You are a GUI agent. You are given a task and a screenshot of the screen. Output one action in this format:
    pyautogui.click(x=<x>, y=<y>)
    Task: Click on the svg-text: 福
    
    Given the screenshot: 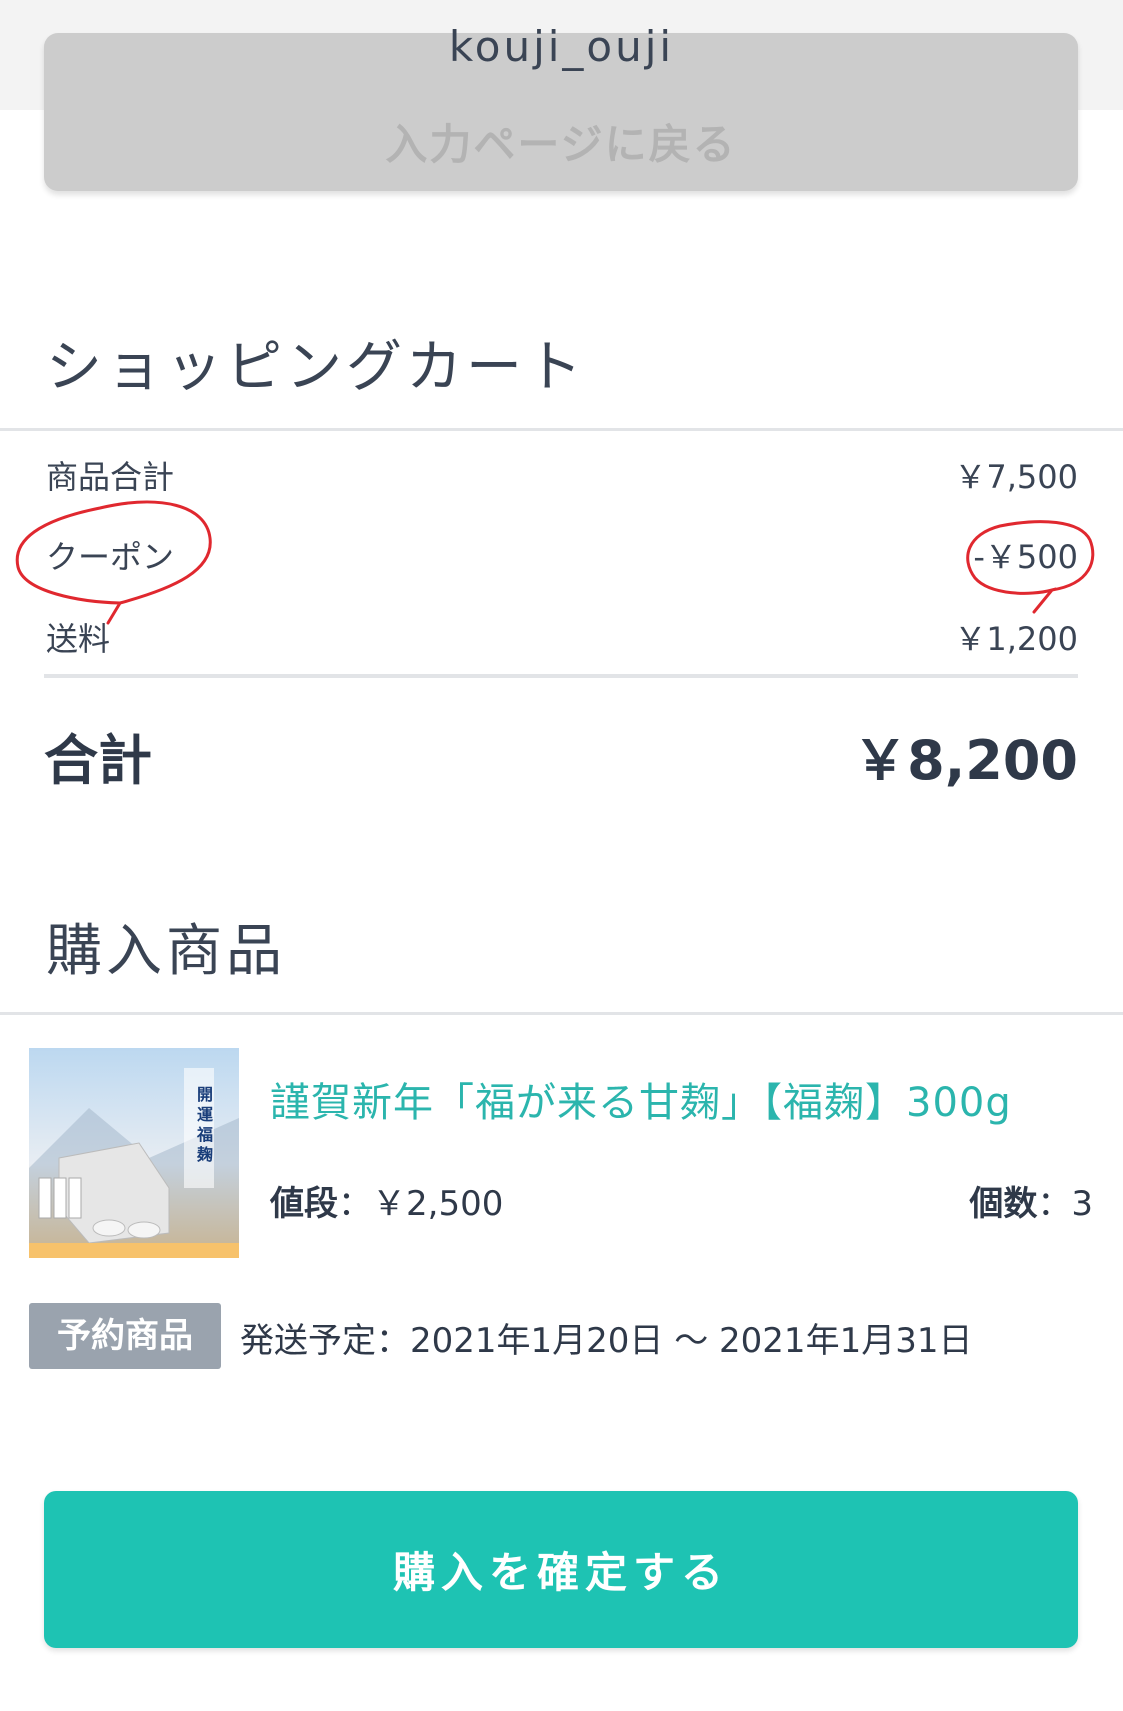 What is the action you would take?
    pyautogui.click(x=204, y=1134)
    